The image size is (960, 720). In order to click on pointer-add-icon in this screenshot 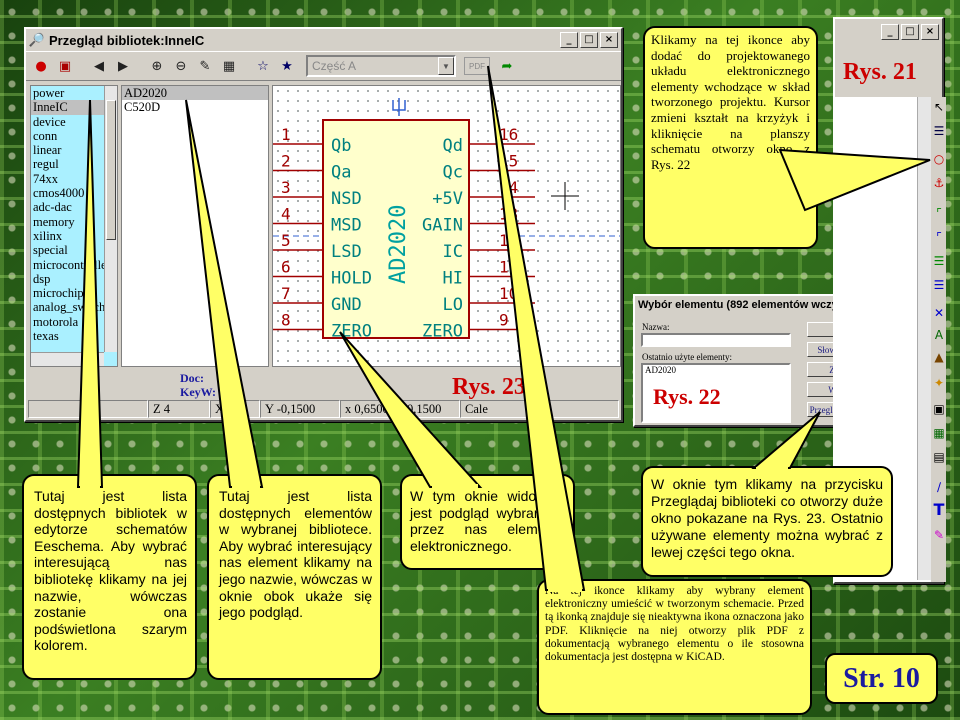, I will do `click(854, 180)`.